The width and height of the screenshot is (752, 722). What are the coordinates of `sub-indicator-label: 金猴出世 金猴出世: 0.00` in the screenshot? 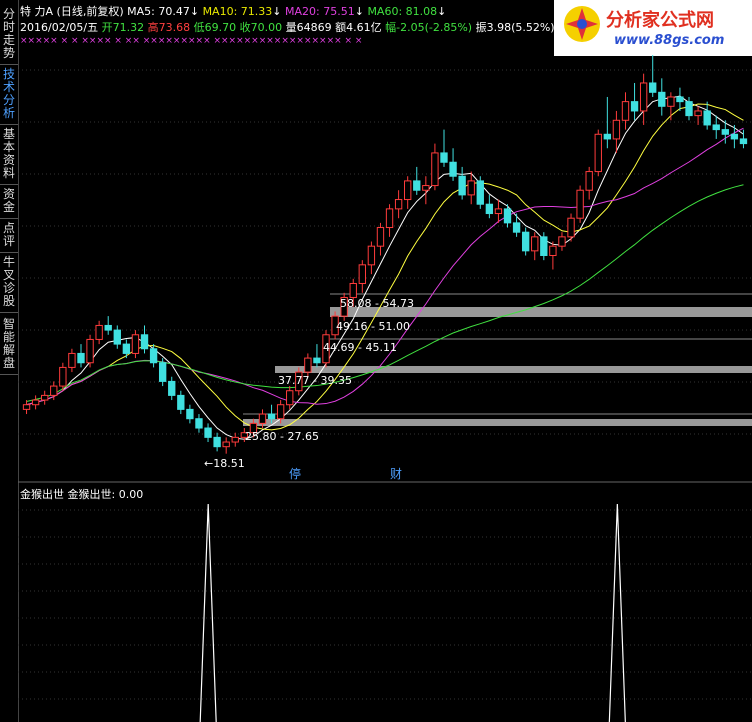 It's located at (81, 494).